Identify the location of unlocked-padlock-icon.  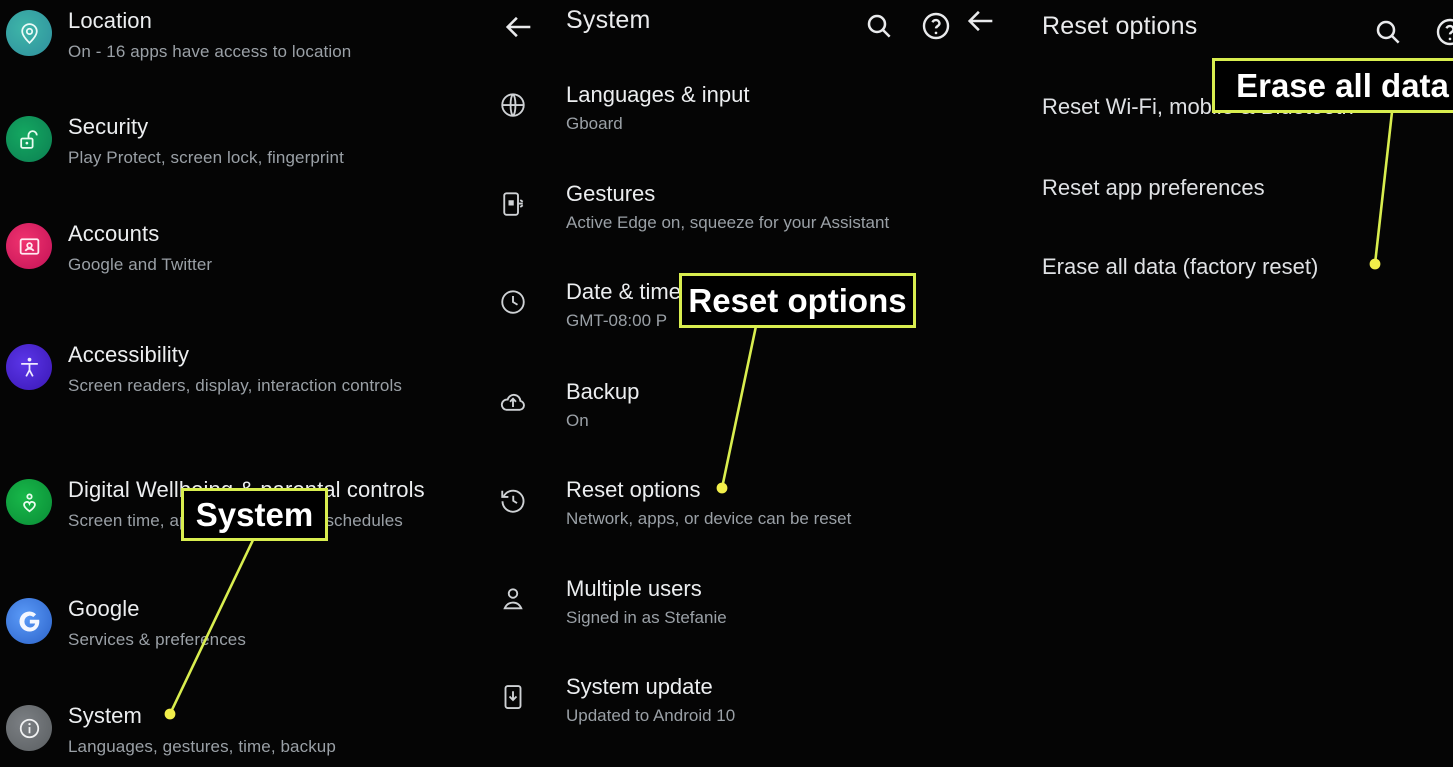
(29, 139).